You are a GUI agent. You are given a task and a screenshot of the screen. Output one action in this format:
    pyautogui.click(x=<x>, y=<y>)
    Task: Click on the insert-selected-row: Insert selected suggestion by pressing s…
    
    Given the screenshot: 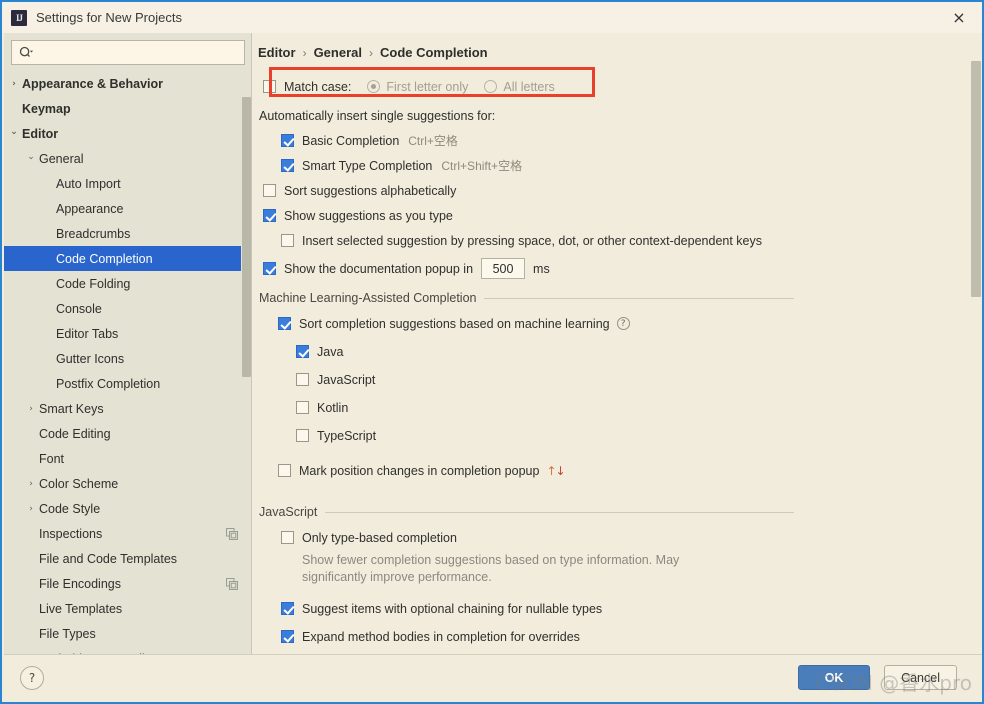 What is the action you would take?
    pyautogui.click(x=622, y=240)
    